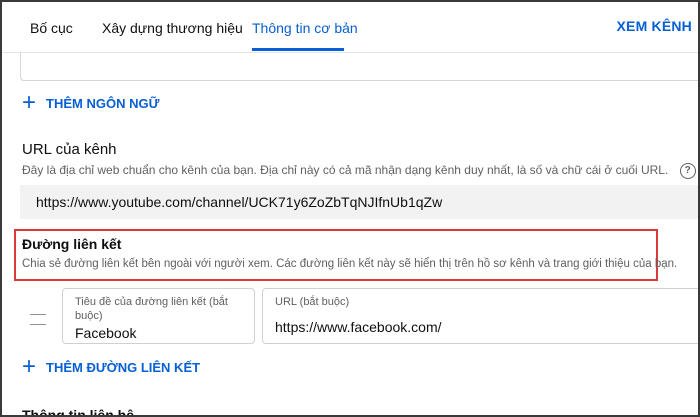 This screenshot has height=417, width=700. I want to click on drag-handle-icon, so click(38, 319).